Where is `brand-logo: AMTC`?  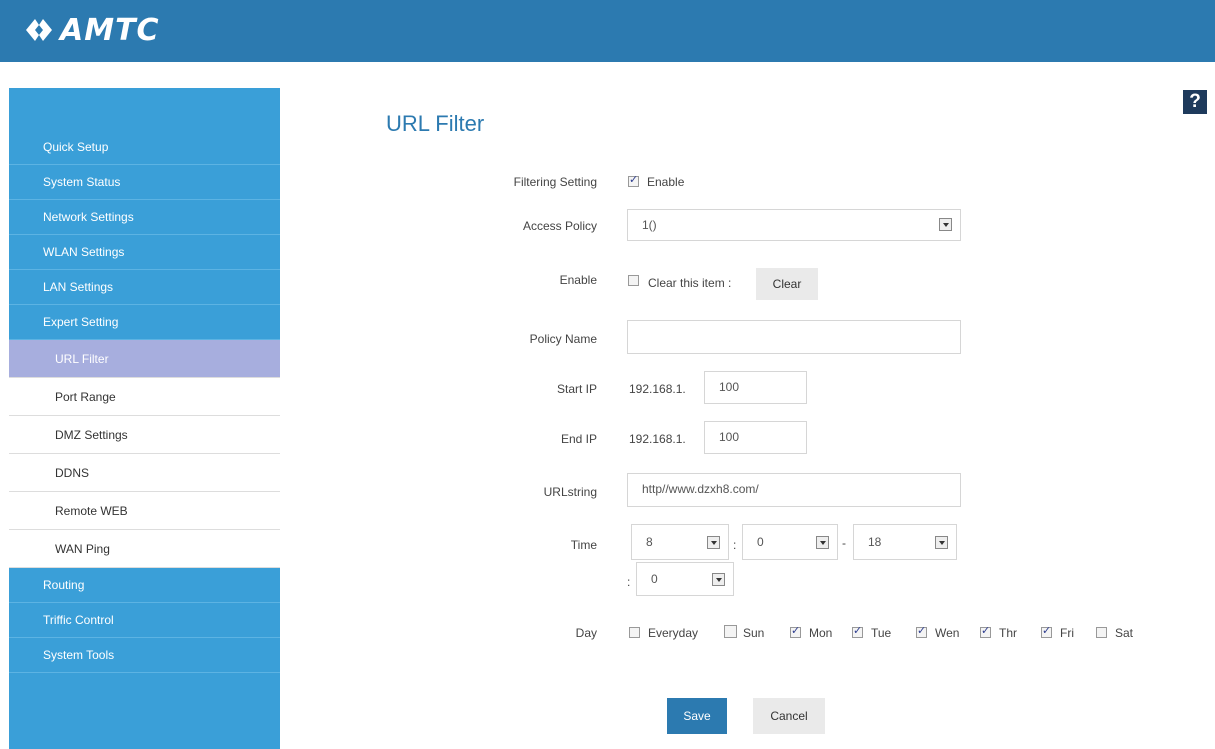
brand-logo: AMTC is located at coordinates (91, 30).